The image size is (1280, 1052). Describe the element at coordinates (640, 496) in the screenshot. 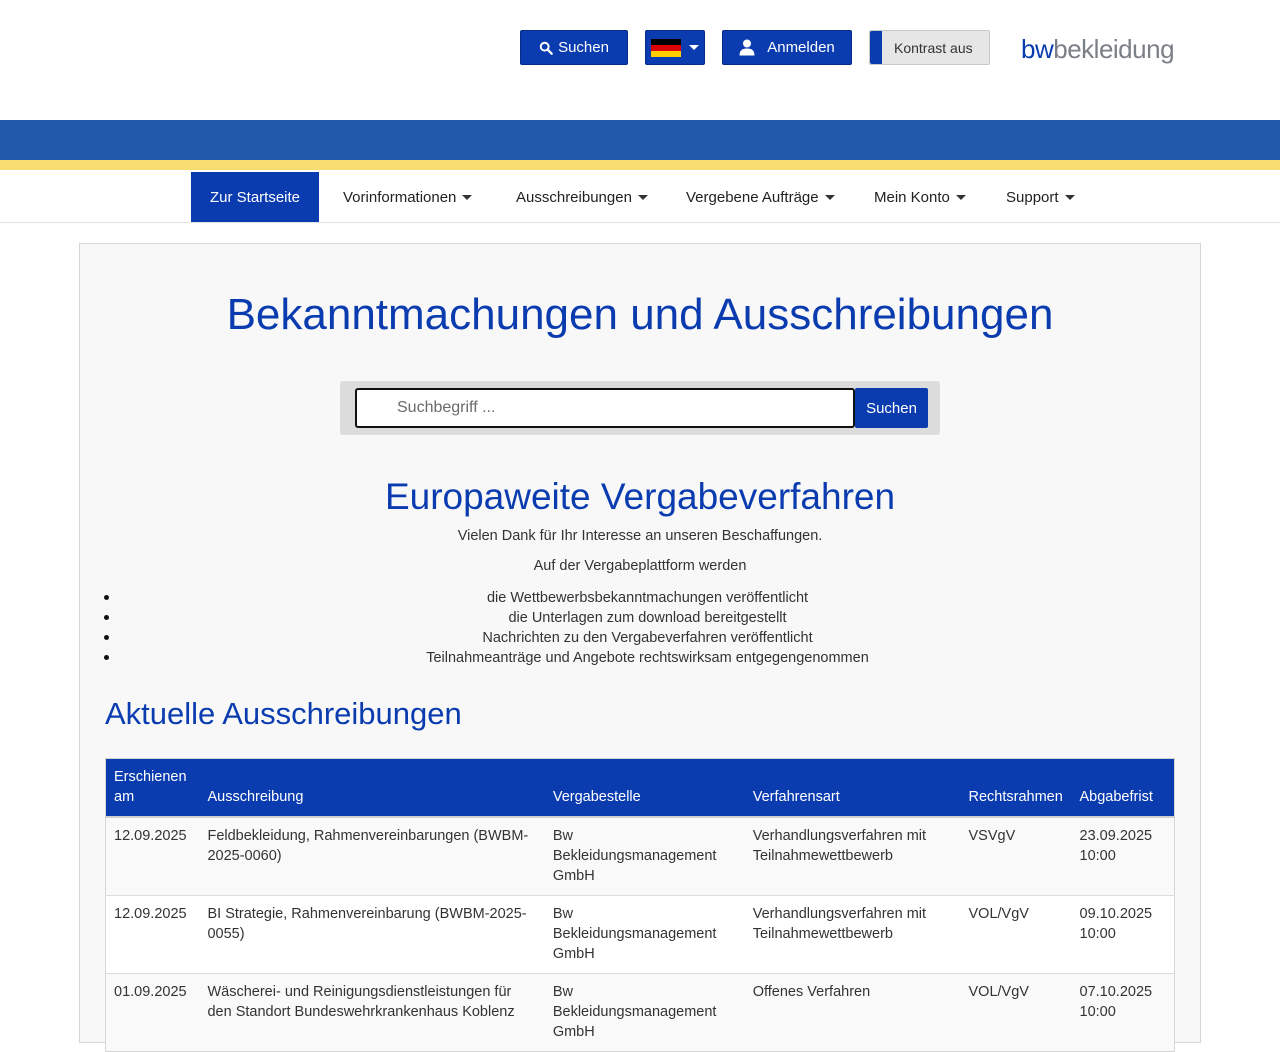

I see `section-title: Europaweite Vergabeverfahren` at that location.